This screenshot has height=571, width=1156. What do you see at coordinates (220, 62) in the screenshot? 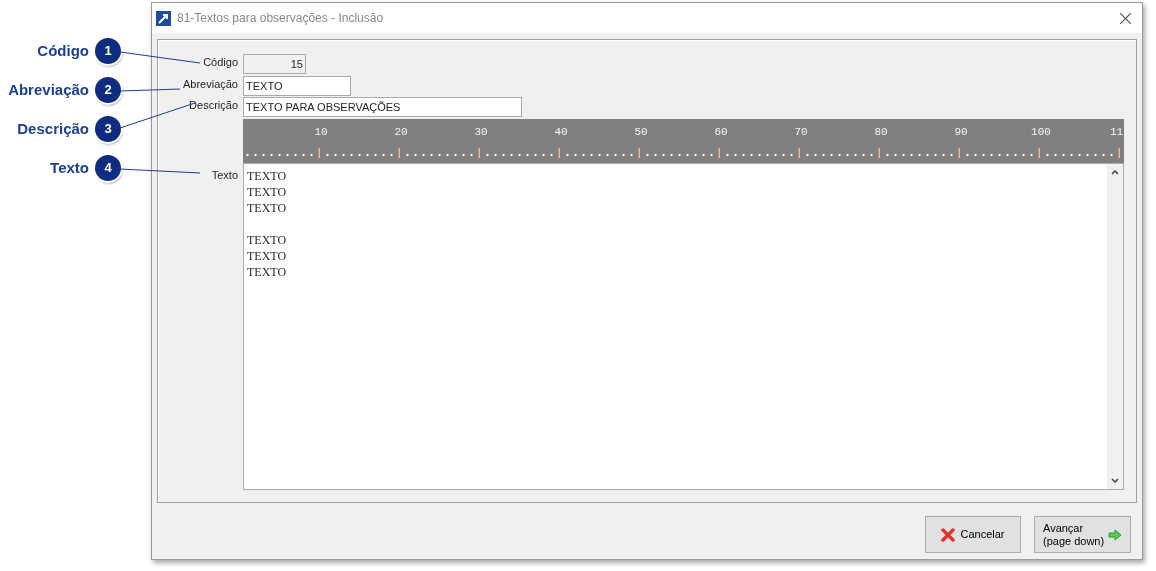
I see `field-label: Código` at bounding box center [220, 62].